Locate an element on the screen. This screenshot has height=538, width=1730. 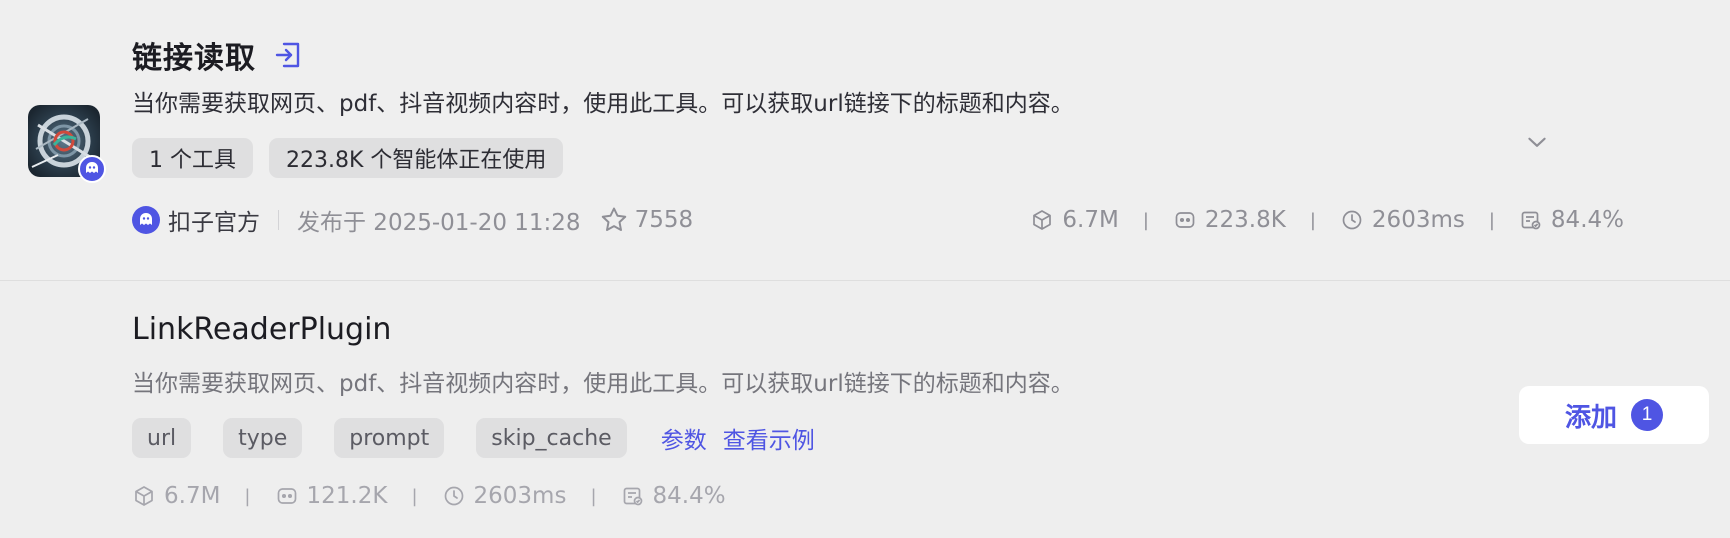
tool-links: 参数 查看示例 is located at coordinates (738, 438).